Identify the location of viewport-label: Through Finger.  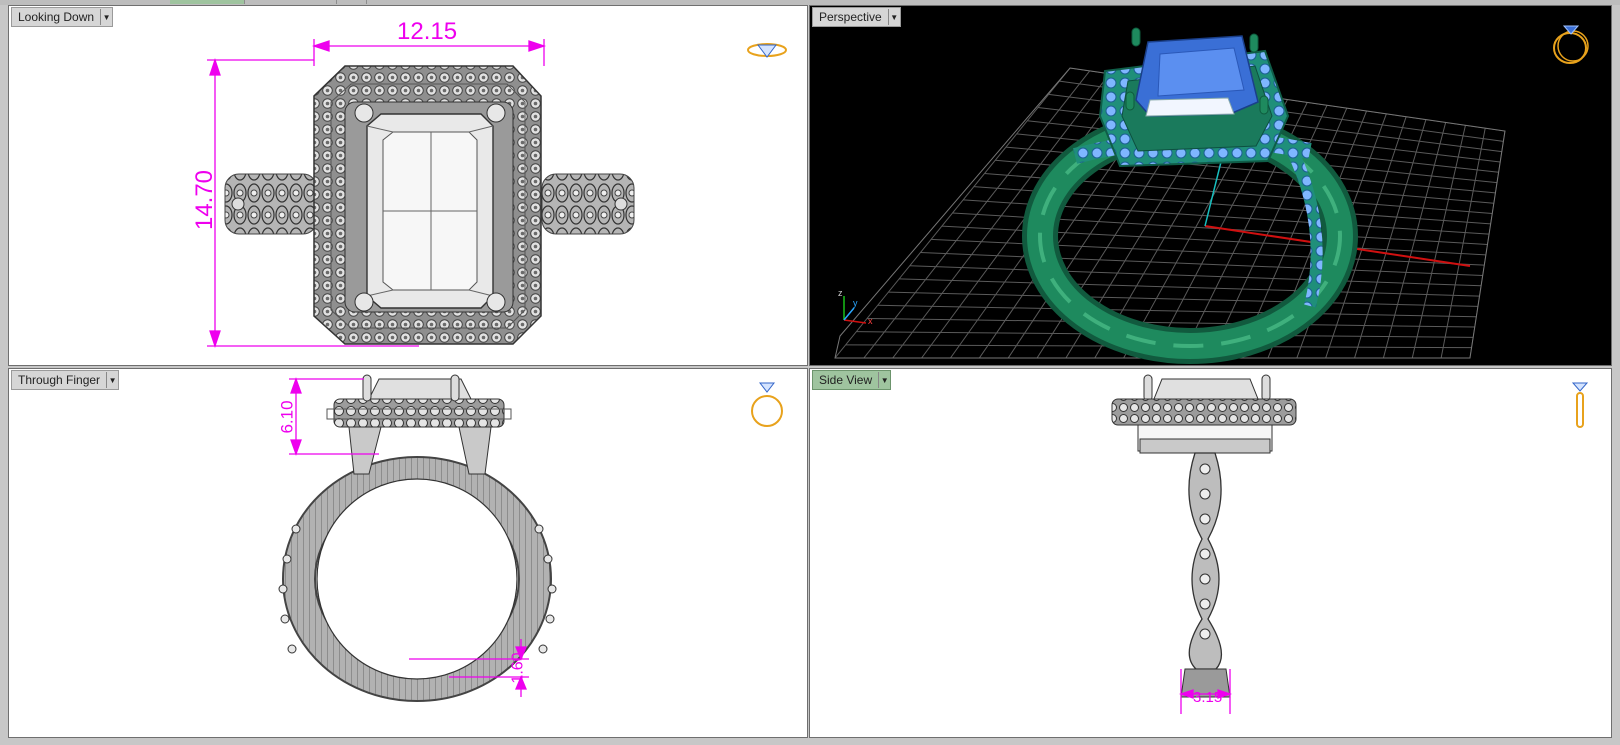
(59, 380).